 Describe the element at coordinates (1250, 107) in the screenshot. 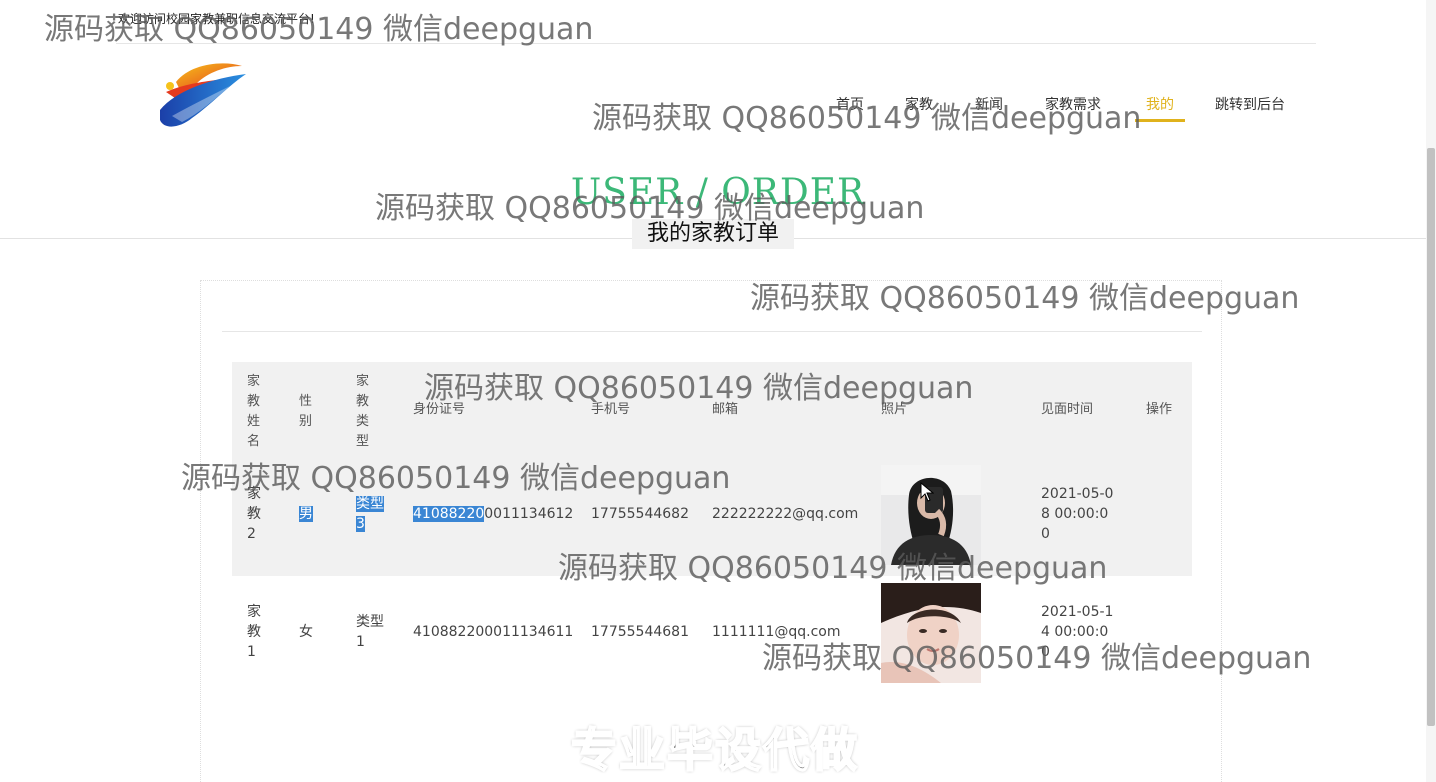

I see `nav-admin: 跳转到后台` at that location.